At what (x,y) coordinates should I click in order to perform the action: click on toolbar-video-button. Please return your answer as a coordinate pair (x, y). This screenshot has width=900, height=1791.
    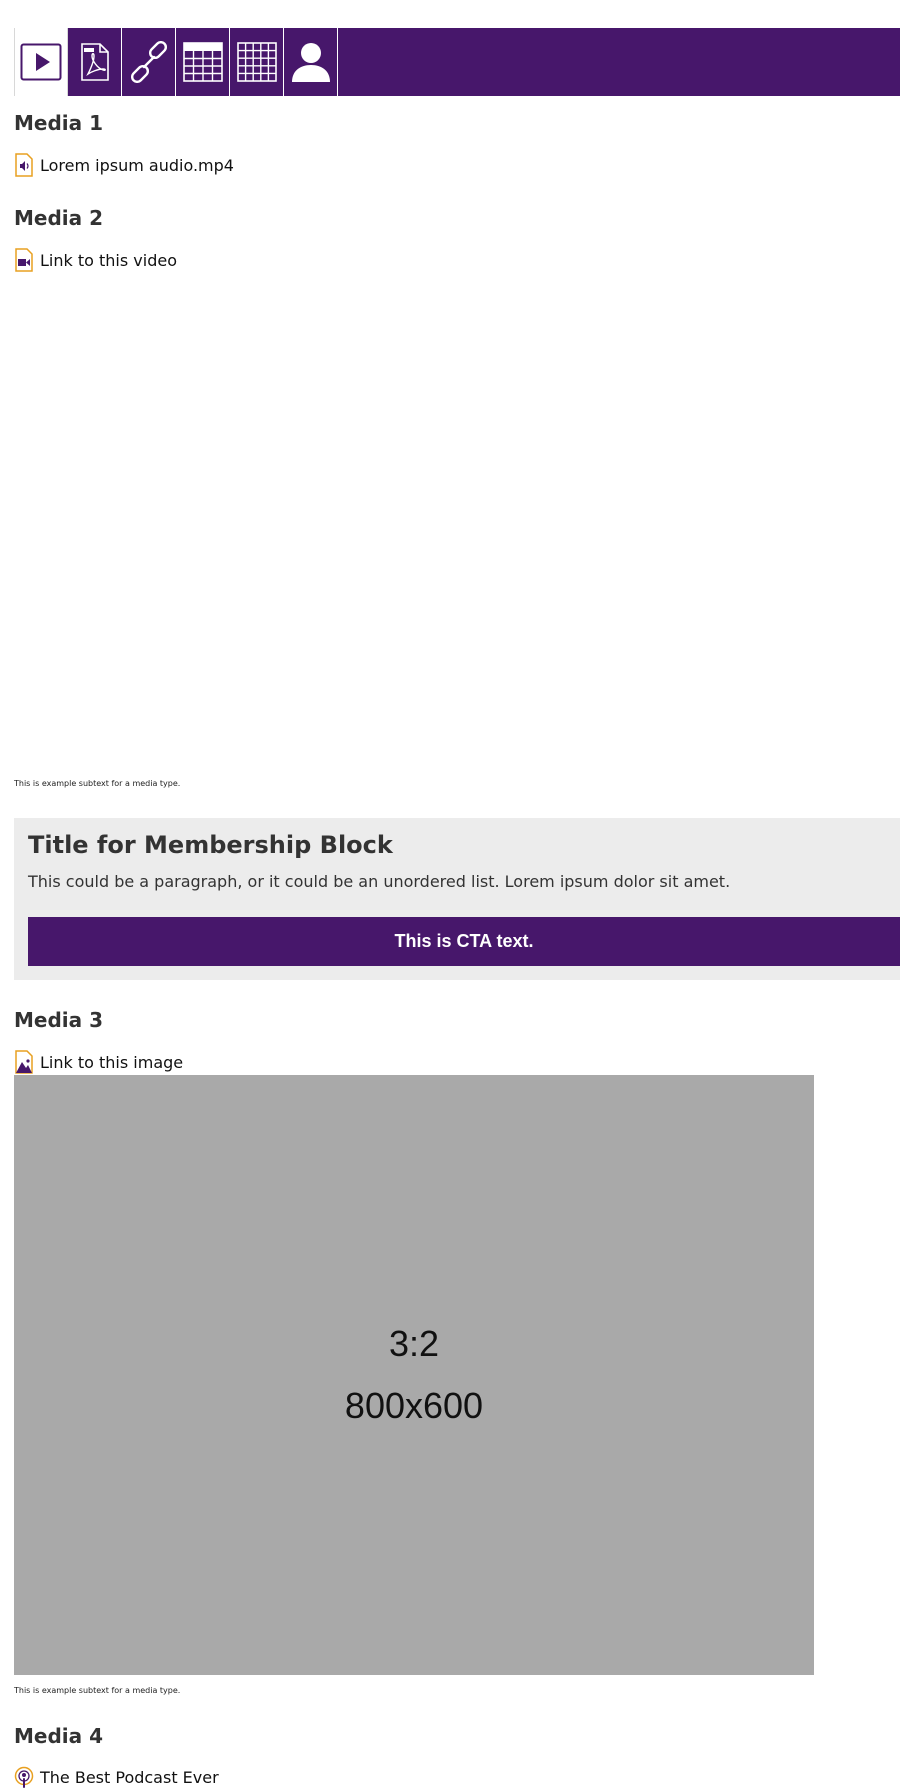
    Looking at the image, I should click on (41, 62).